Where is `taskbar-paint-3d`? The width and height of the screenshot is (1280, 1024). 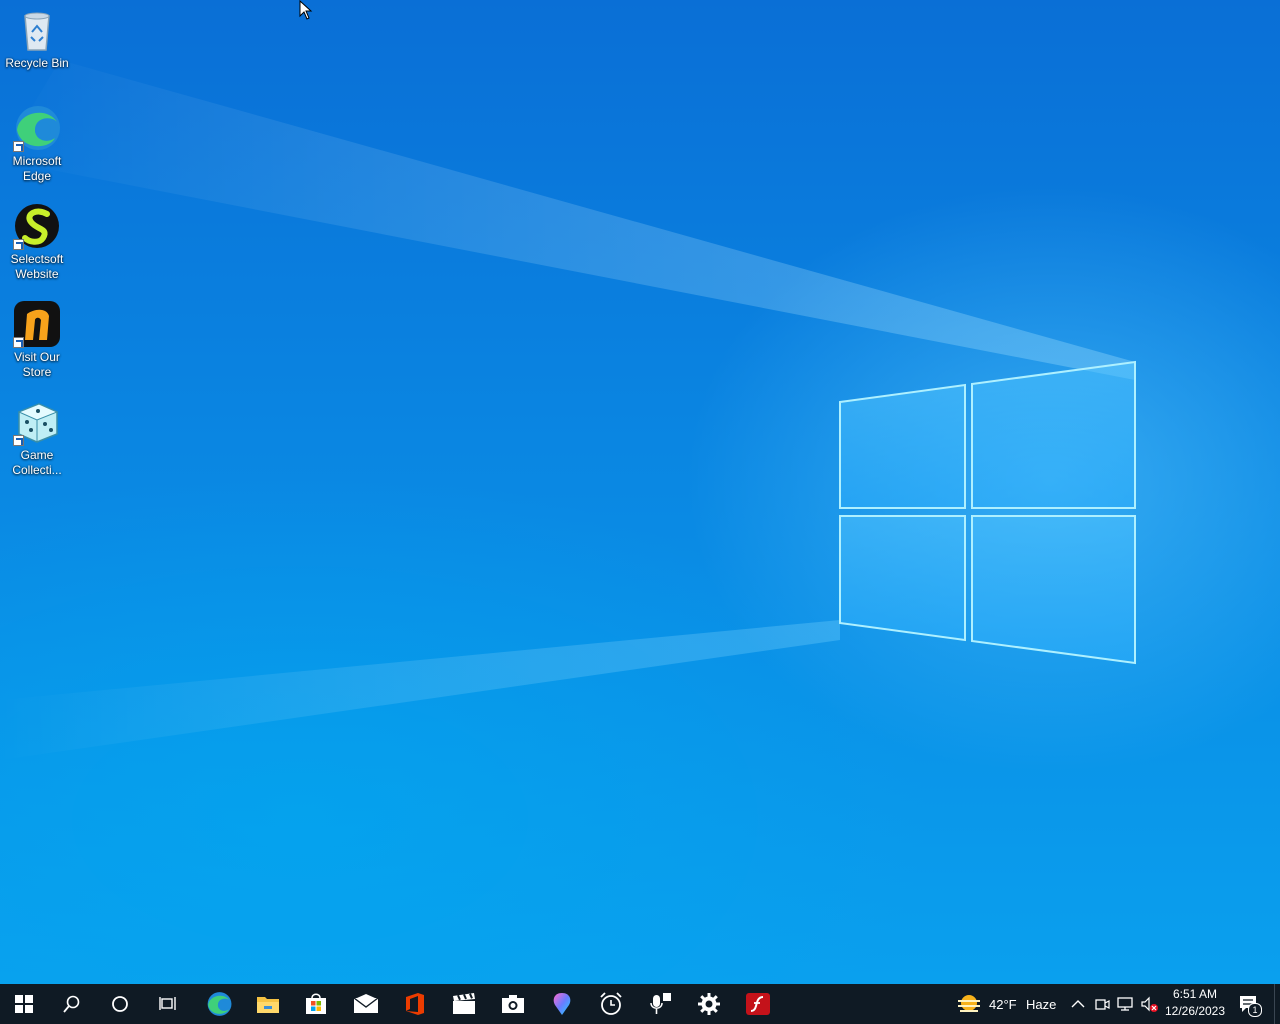 taskbar-paint-3d is located at coordinates (562, 1004).